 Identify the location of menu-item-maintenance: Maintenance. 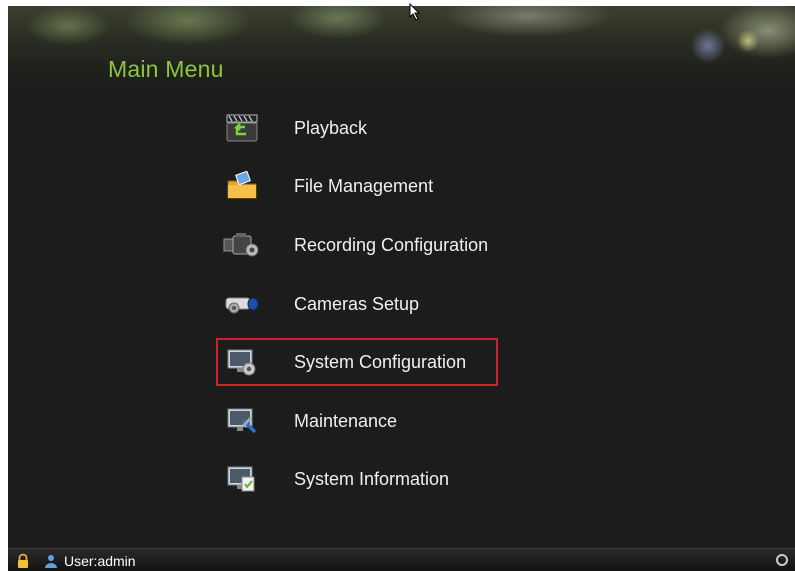
(368, 421).